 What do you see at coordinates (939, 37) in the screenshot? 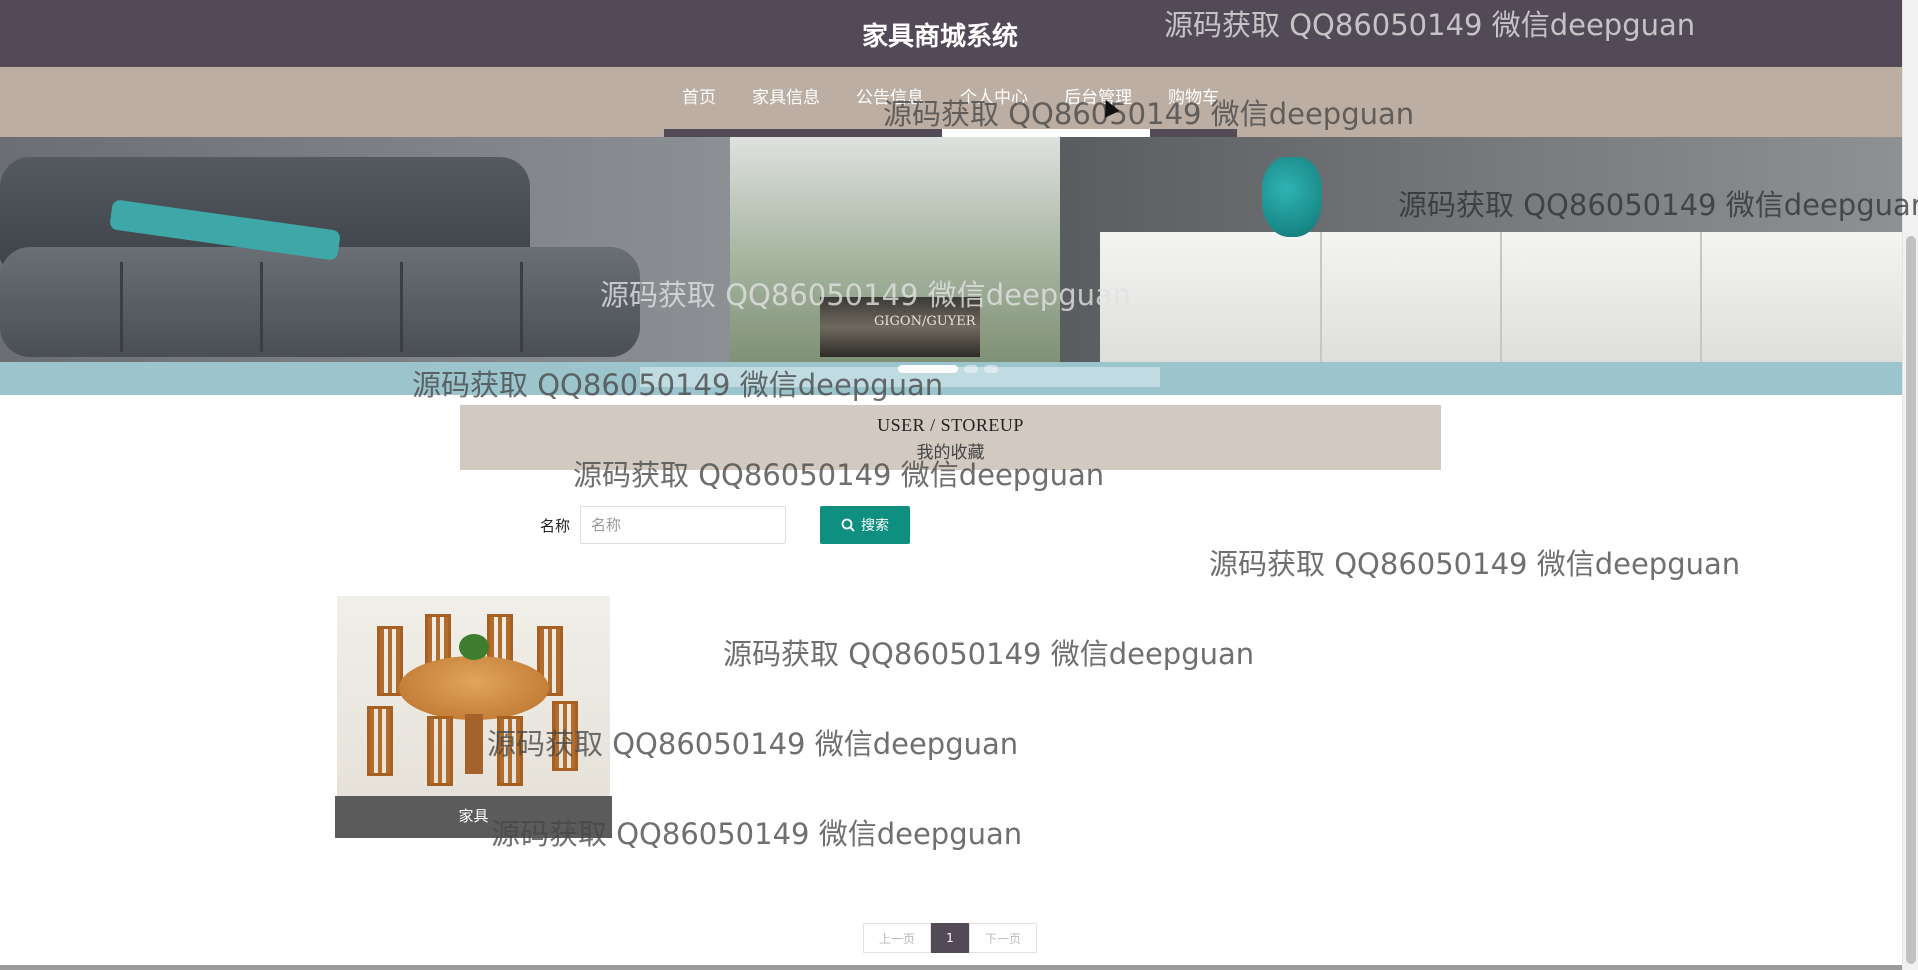
I see `site-title: 家具商城系统` at bounding box center [939, 37].